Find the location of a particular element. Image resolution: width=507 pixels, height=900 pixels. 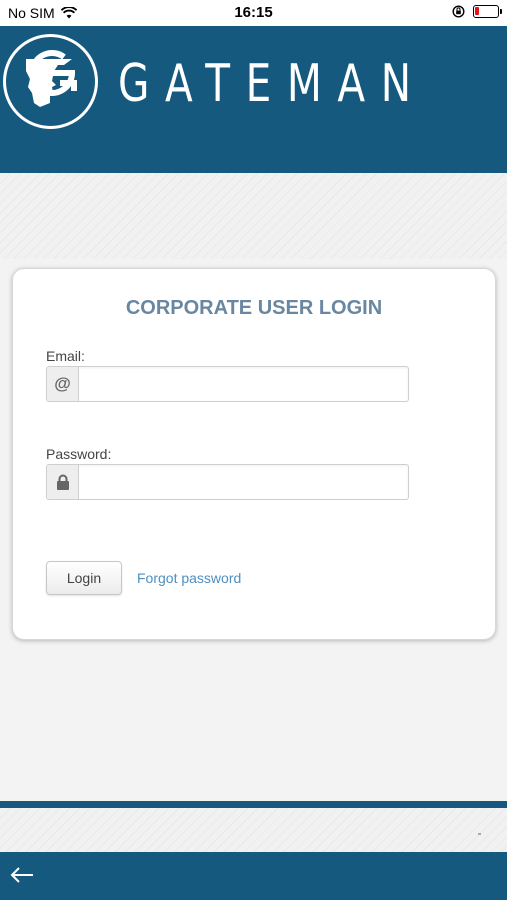

footer-band is located at coordinates (253, 830).